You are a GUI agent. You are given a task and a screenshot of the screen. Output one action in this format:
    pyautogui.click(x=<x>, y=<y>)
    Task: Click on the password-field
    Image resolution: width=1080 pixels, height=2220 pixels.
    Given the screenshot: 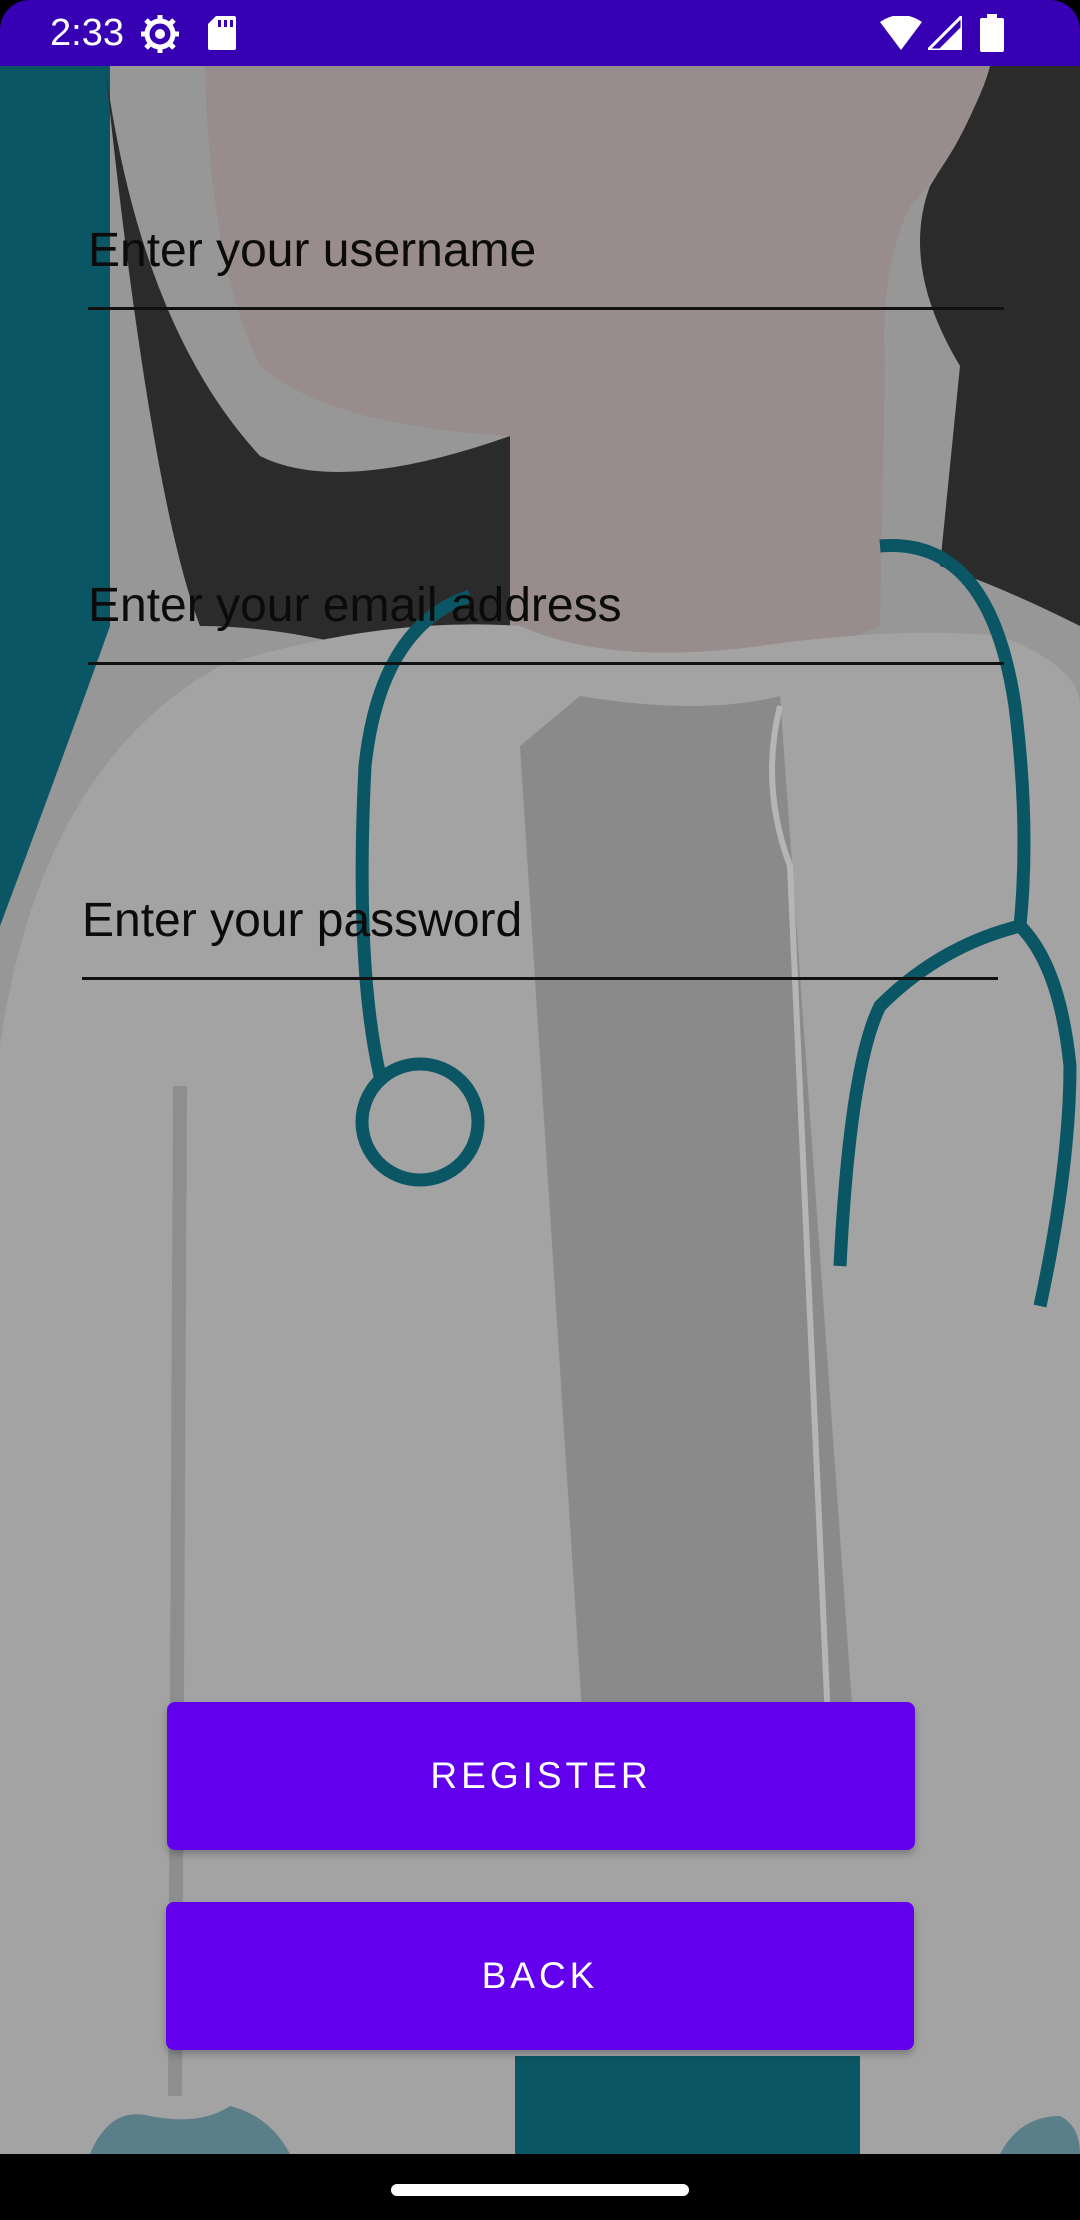 What is the action you would take?
    pyautogui.click(x=540, y=925)
    